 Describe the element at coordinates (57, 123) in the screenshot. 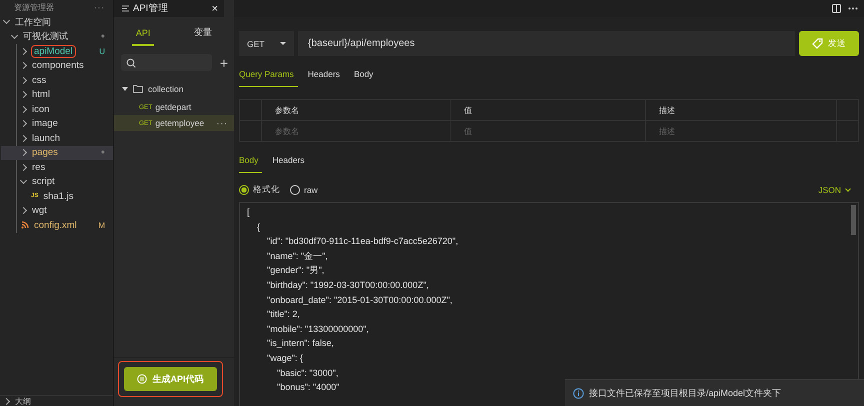

I see `tree-item: image` at that location.